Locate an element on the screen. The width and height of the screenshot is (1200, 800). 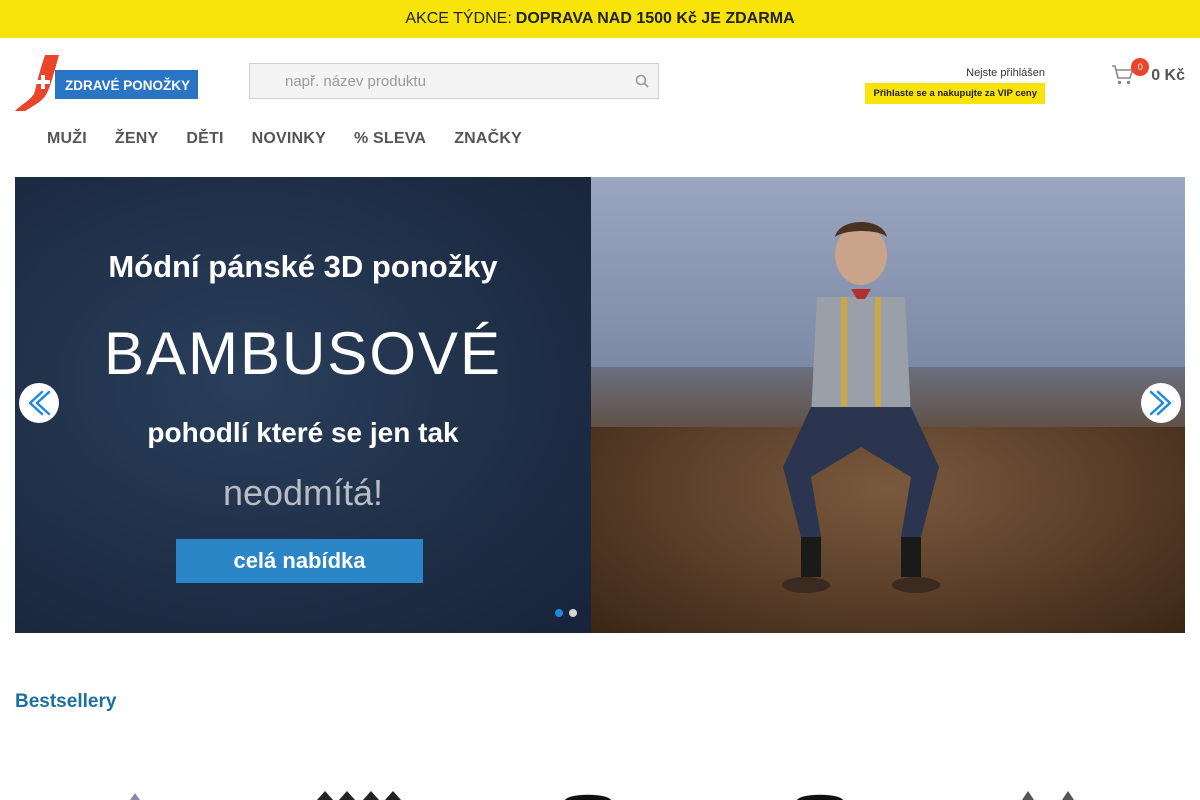
logo: ZDRAVÉ PONOŽKY is located at coordinates (107, 83).